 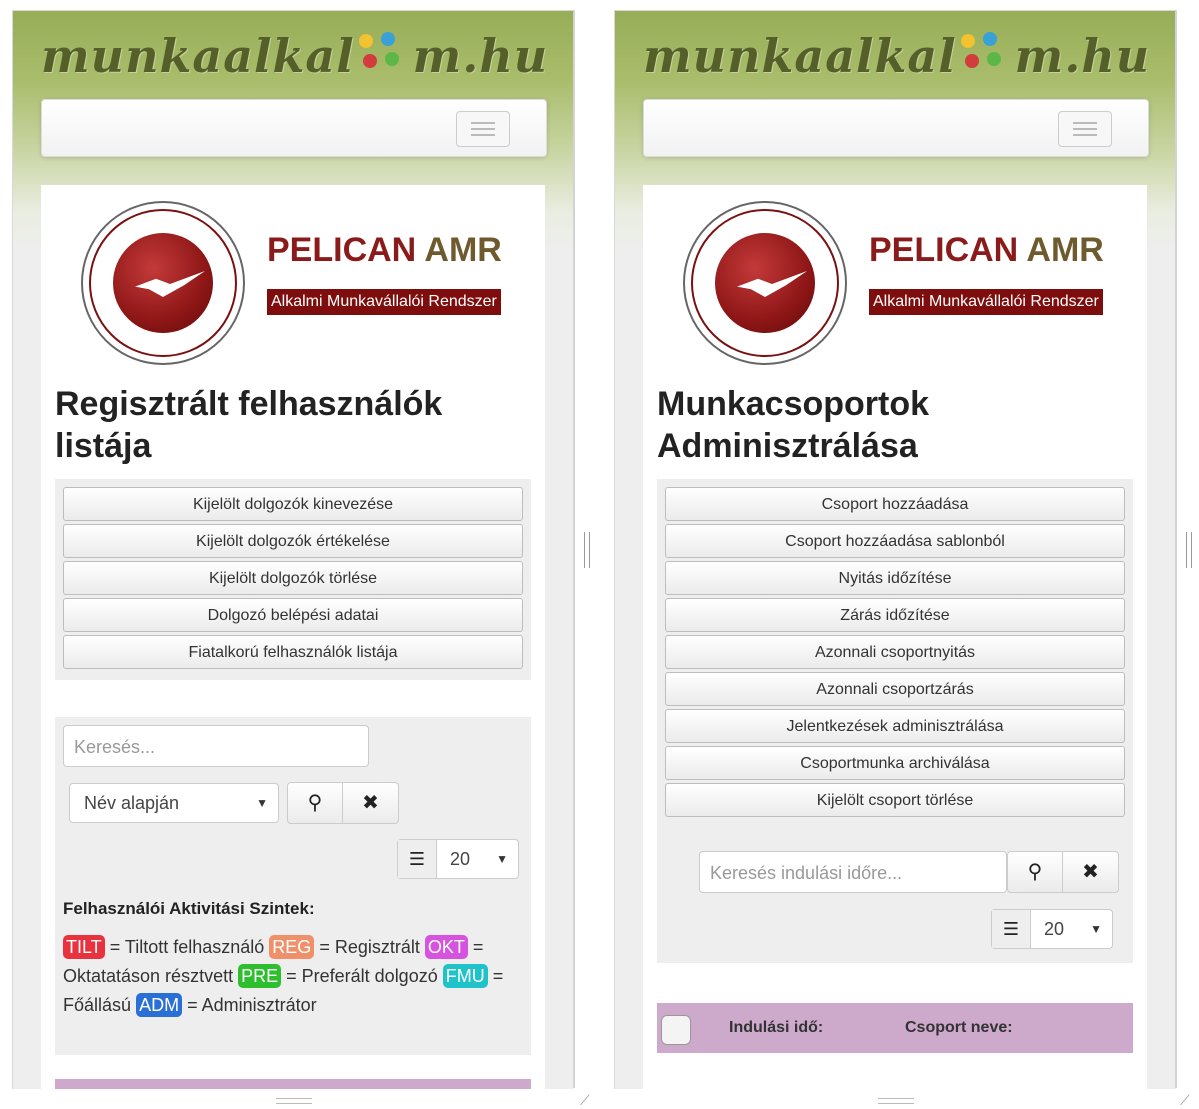 I want to click on login-data-button: Dolgozó belépési adatai, so click(x=293, y=615).